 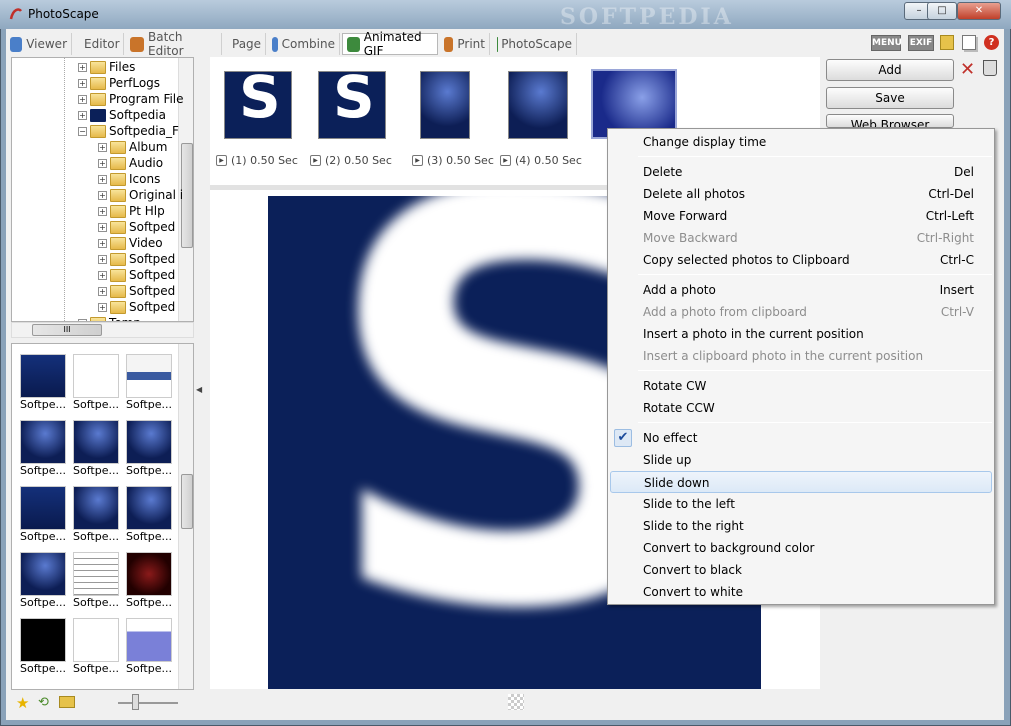 I want to click on menu-item-slide-to-the-right: Slide to the right, so click(x=801, y=526).